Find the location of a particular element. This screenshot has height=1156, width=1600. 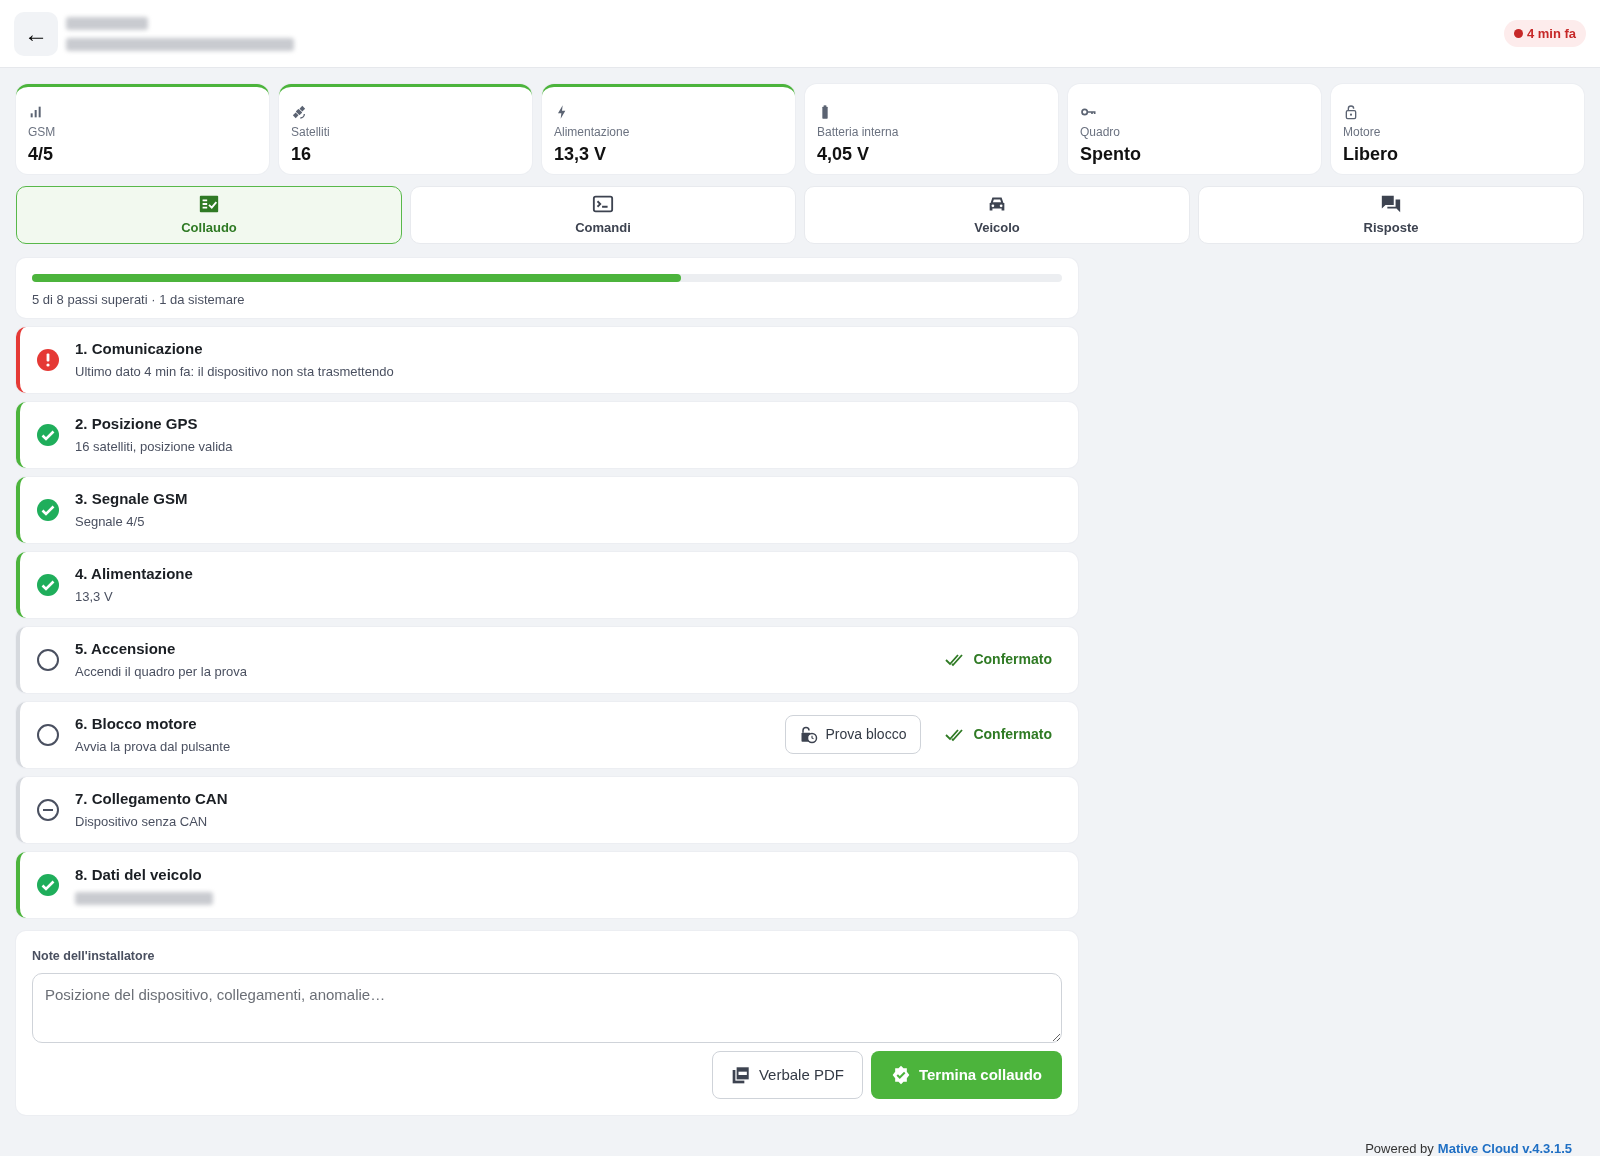

stat-label: Batteria interna is located at coordinates (858, 132).